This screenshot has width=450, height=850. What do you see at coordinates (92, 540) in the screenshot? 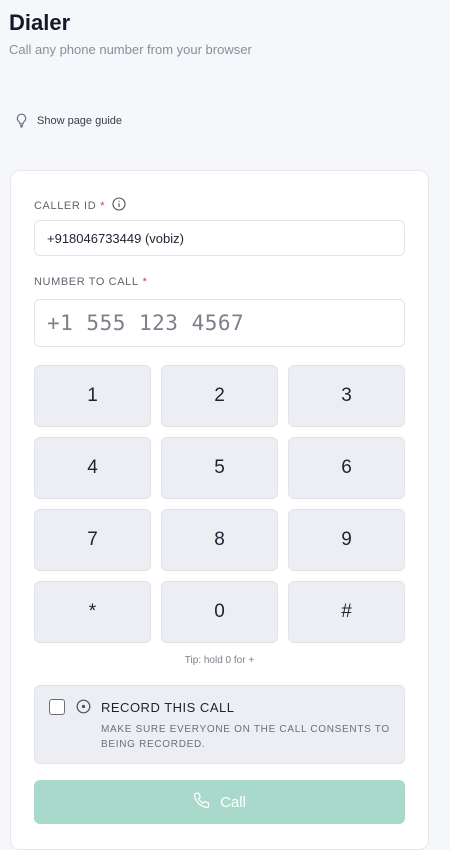
I see `key-7: 7` at bounding box center [92, 540].